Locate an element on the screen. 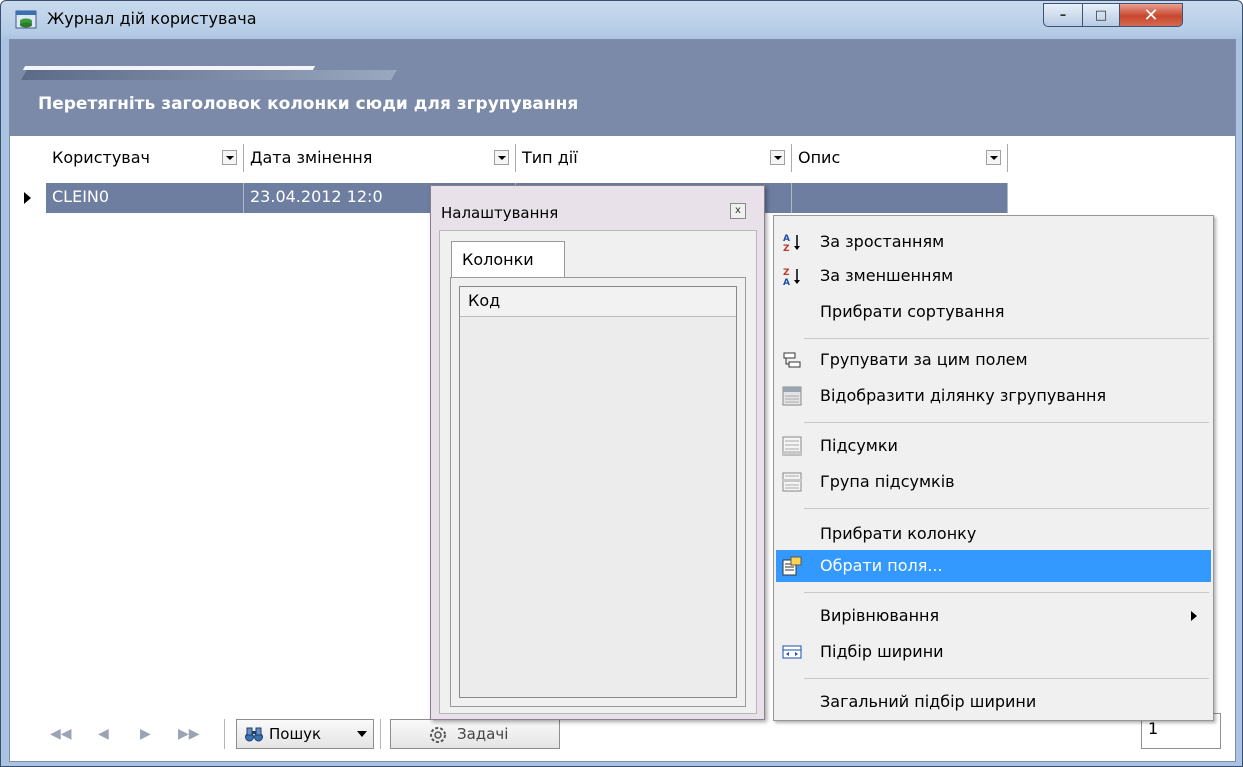 The image size is (1243, 767). cell-user: CLEIN0 is located at coordinates (145, 198).